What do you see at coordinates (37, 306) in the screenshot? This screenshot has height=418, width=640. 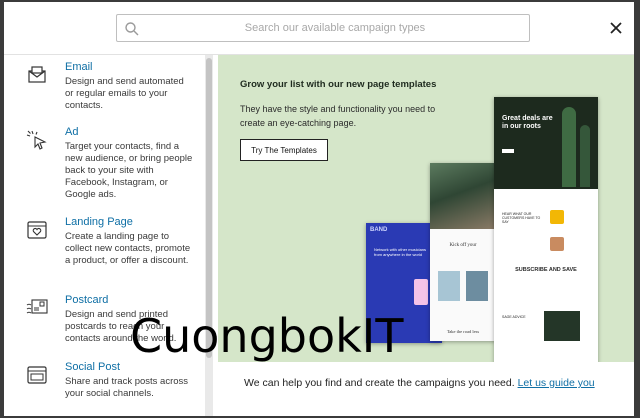 I see `postcard-icon` at bounding box center [37, 306].